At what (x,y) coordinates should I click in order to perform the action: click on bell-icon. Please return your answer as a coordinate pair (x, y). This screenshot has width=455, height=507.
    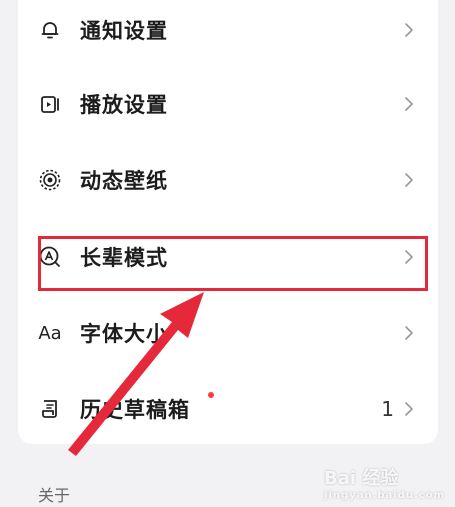
    Looking at the image, I should click on (50, 30).